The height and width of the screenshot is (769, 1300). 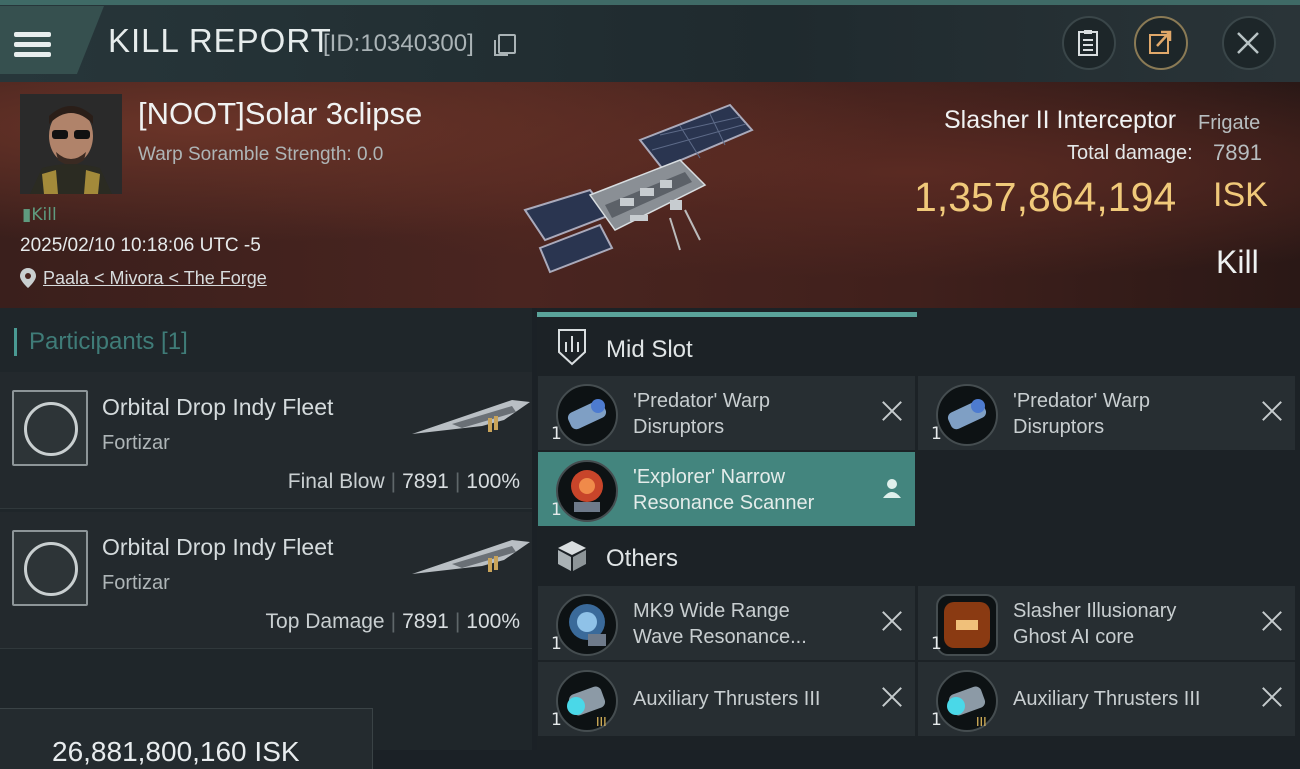 I want to click on participant-role: Top Damage, so click(x=325, y=621).